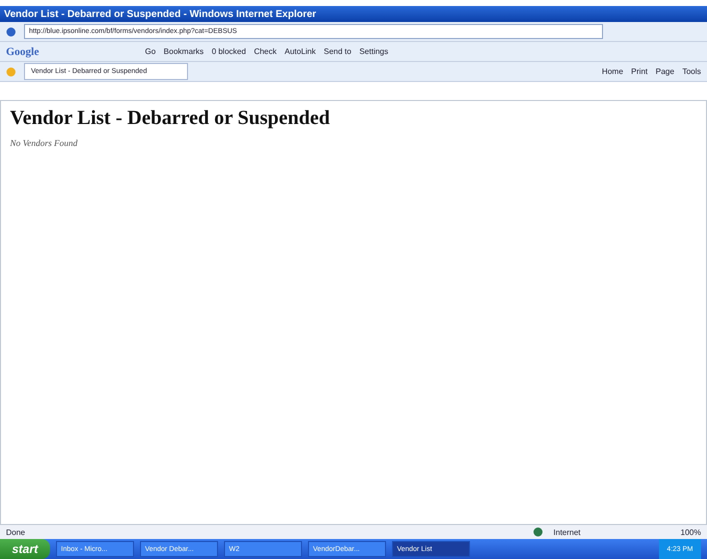 This screenshot has width=707, height=559. I want to click on toolbar-item: Bookmarks, so click(184, 51).